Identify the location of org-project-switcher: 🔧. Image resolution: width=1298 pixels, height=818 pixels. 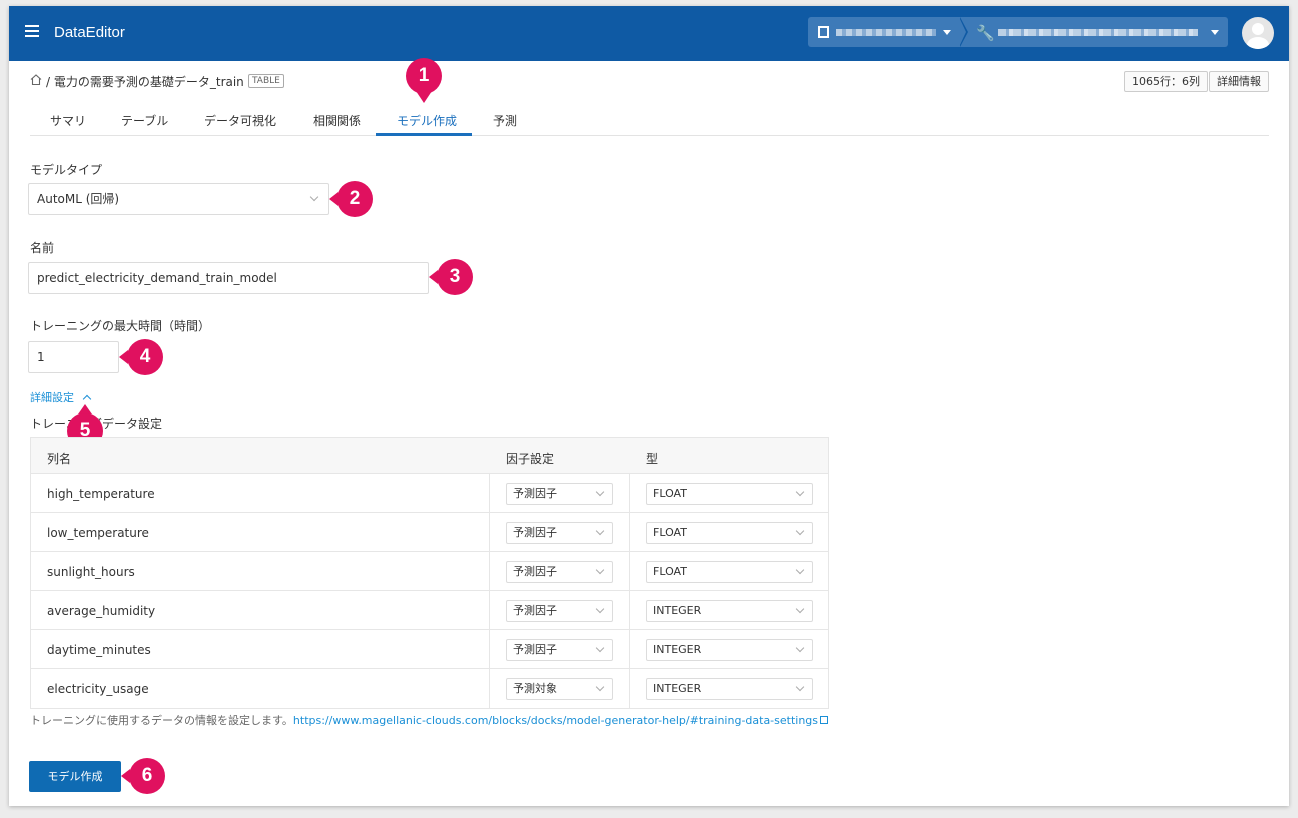
(1018, 32).